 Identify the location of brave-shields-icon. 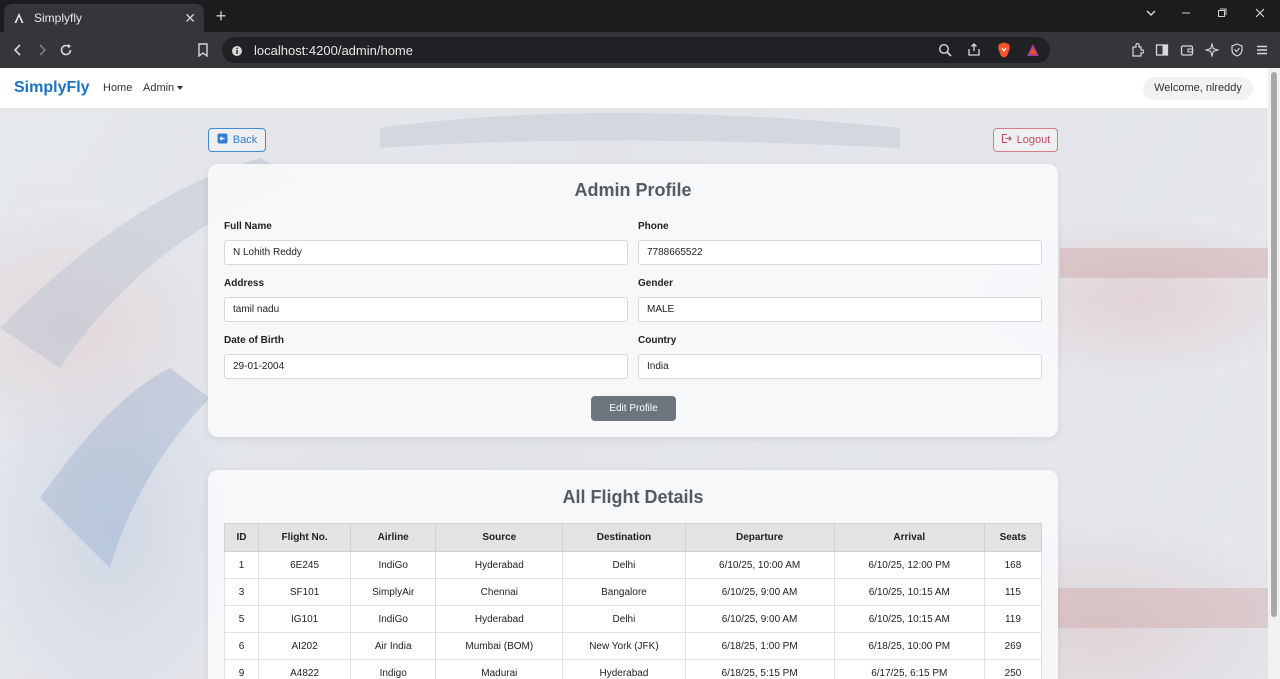
(1004, 52).